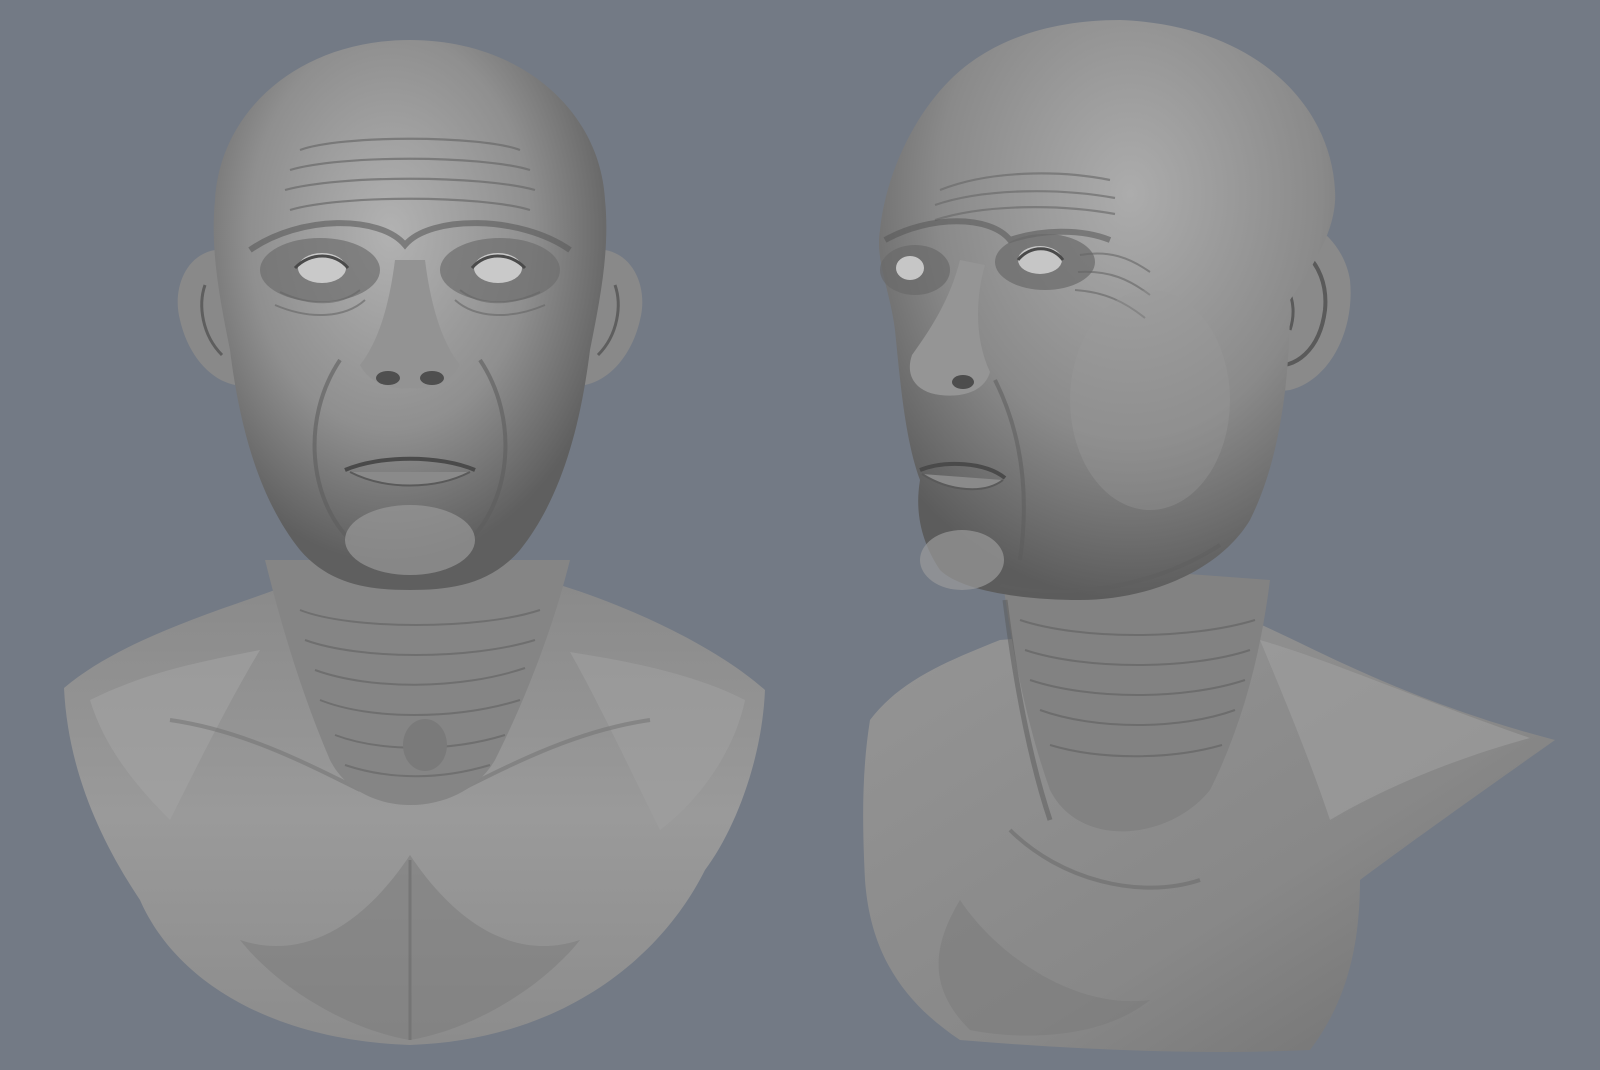  What do you see at coordinates (410, 540) in the screenshot?
I see `chin-front` at bounding box center [410, 540].